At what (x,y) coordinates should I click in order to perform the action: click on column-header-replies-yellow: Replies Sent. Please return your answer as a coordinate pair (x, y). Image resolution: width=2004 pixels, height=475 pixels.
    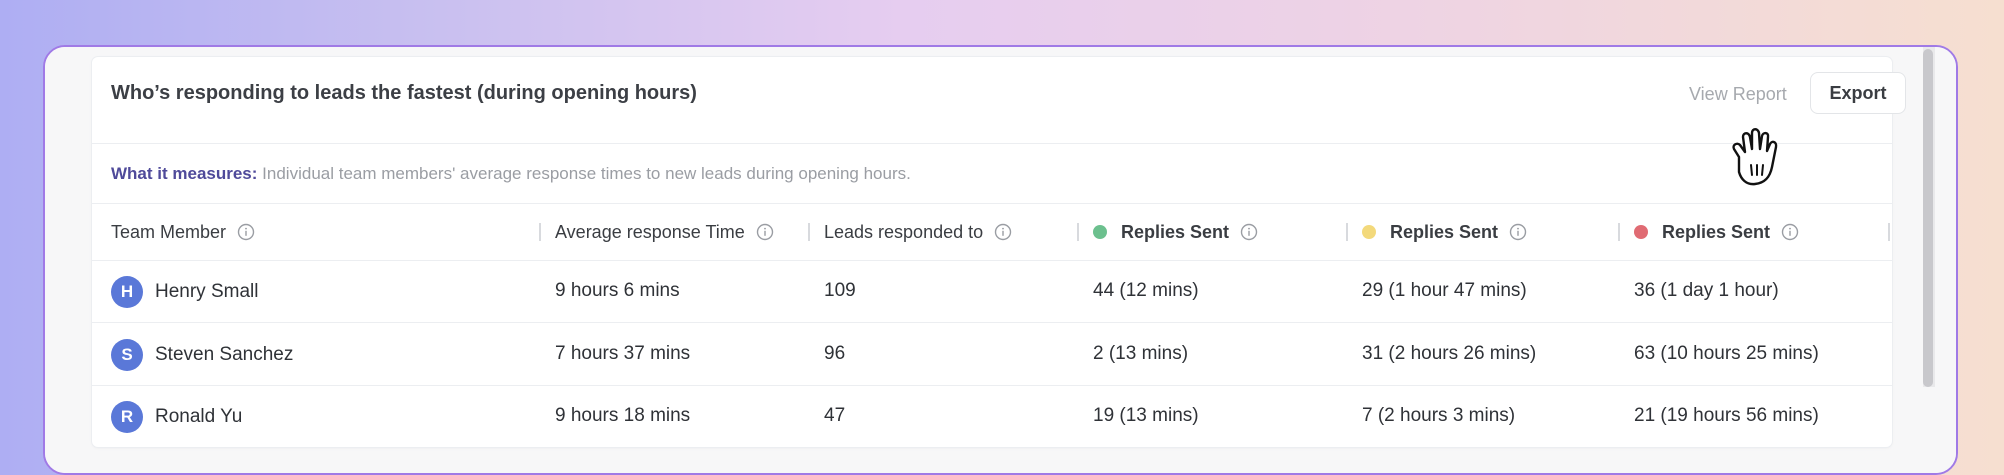
    Looking at the image, I should click on (1444, 232).